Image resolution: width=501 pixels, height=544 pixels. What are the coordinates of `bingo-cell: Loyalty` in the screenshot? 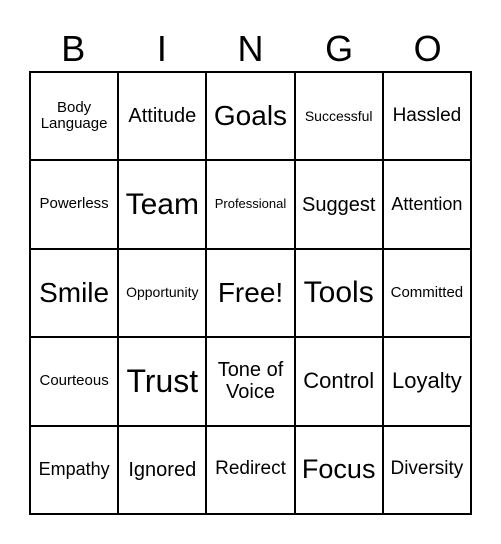 It's located at (426, 381).